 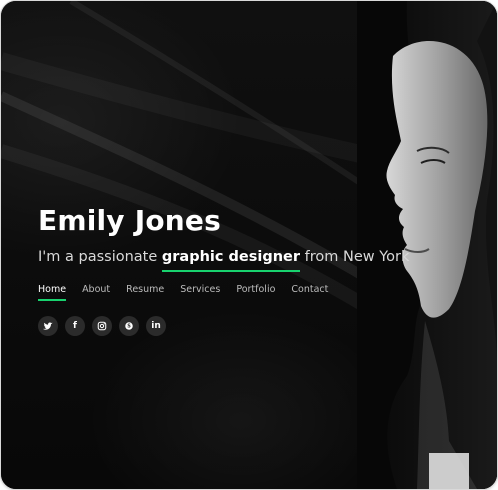 I want to click on skype-glyph: S, so click(x=129, y=326).